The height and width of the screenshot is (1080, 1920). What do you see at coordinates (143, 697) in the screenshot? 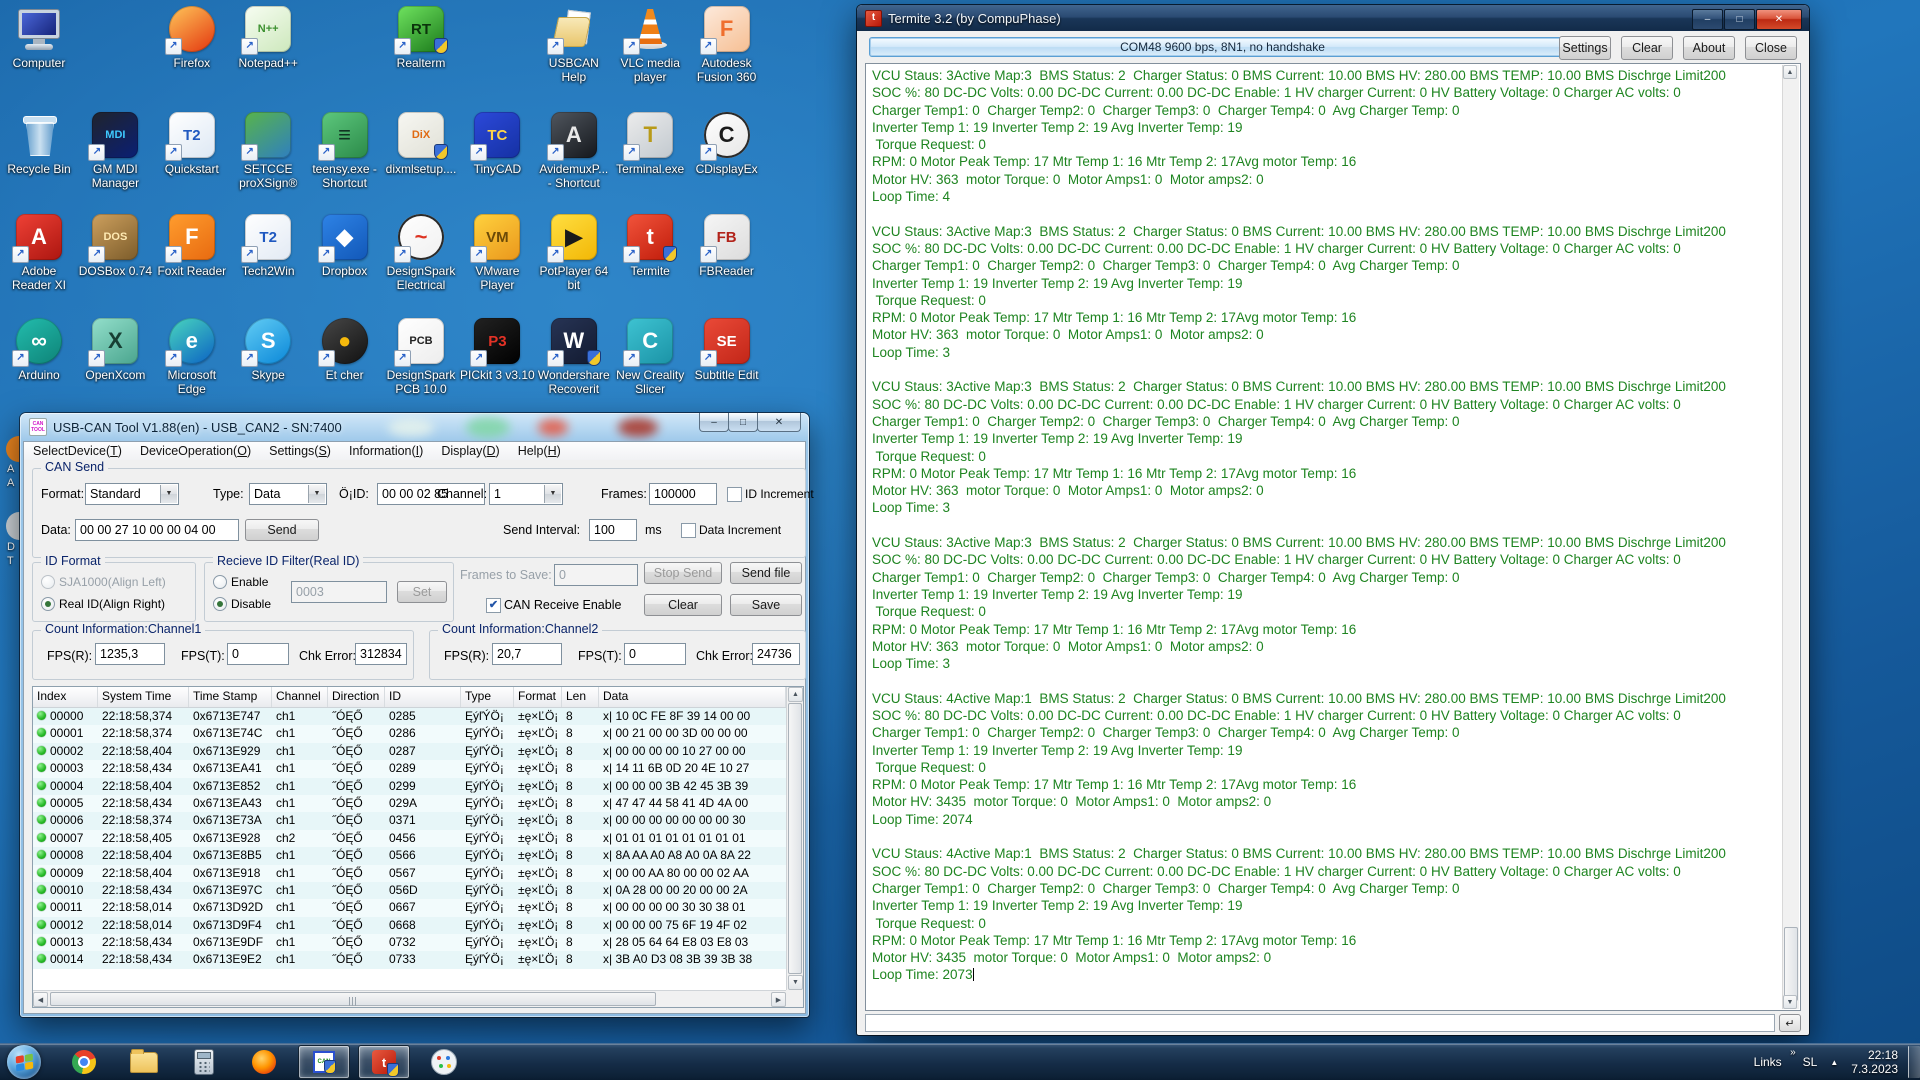
I see `column-header-system-time: System Time` at bounding box center [143, 697].